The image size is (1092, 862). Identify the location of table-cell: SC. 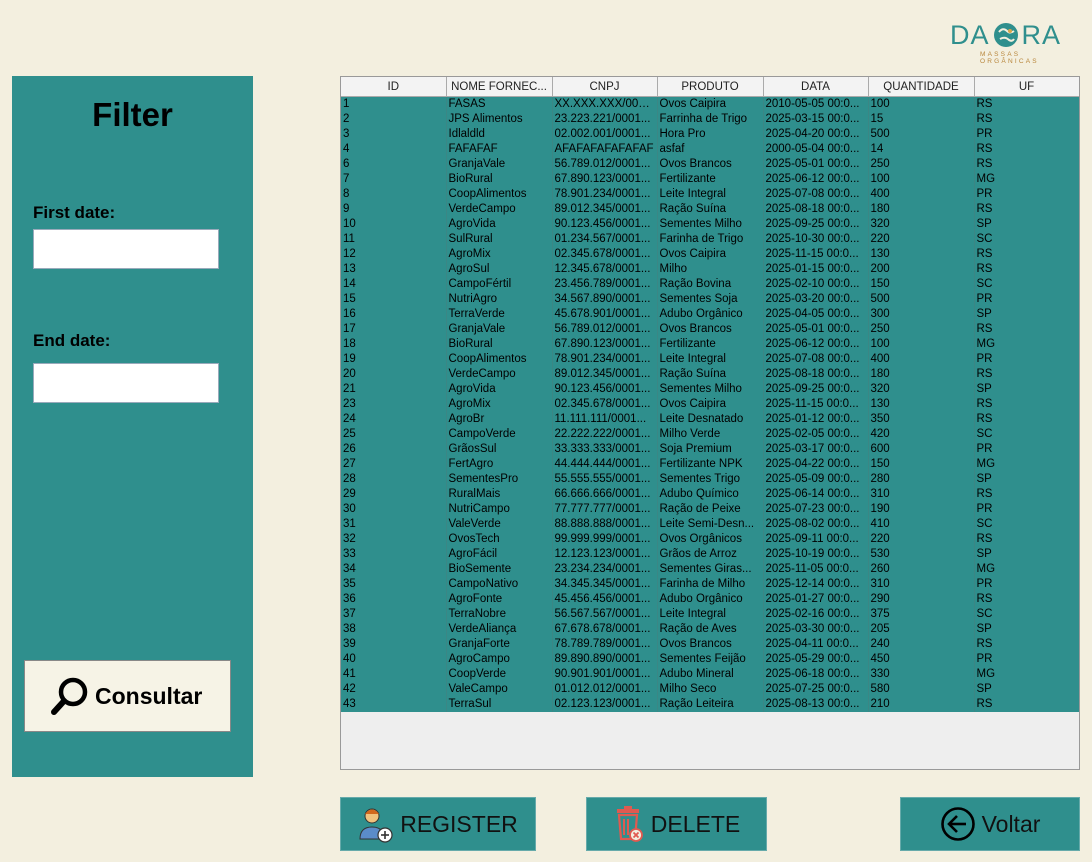
(1026, 614).